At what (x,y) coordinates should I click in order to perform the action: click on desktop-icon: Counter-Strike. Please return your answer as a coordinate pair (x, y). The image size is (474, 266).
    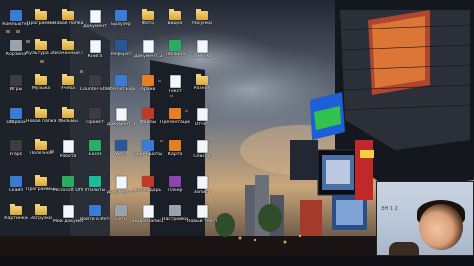
    Looking at the image, I should click on (95, 86).